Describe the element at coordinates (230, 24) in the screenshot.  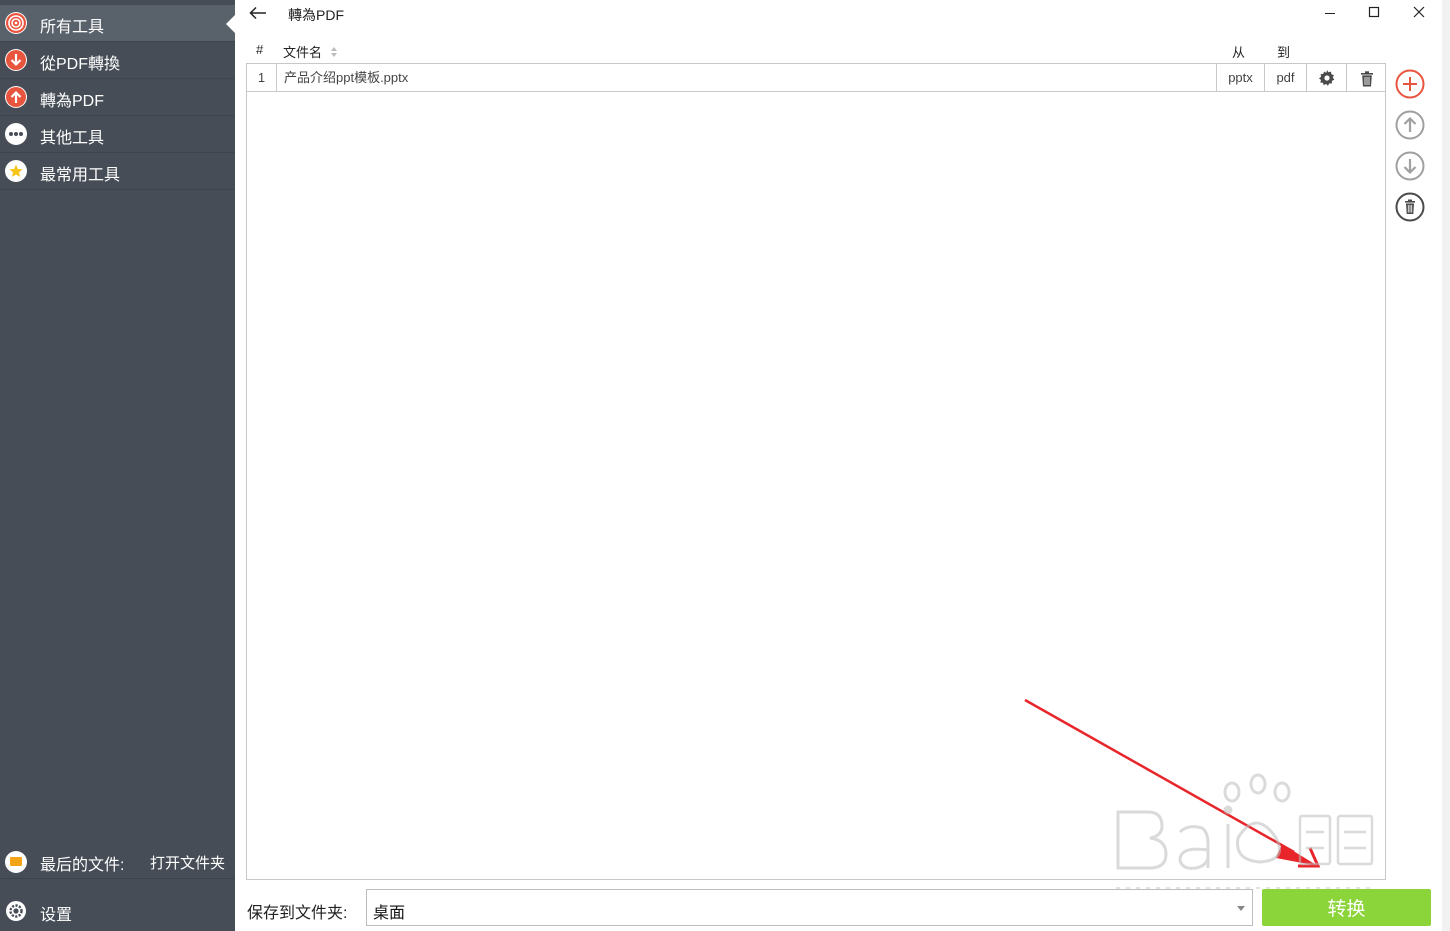
I see `active-indicator` at that location.